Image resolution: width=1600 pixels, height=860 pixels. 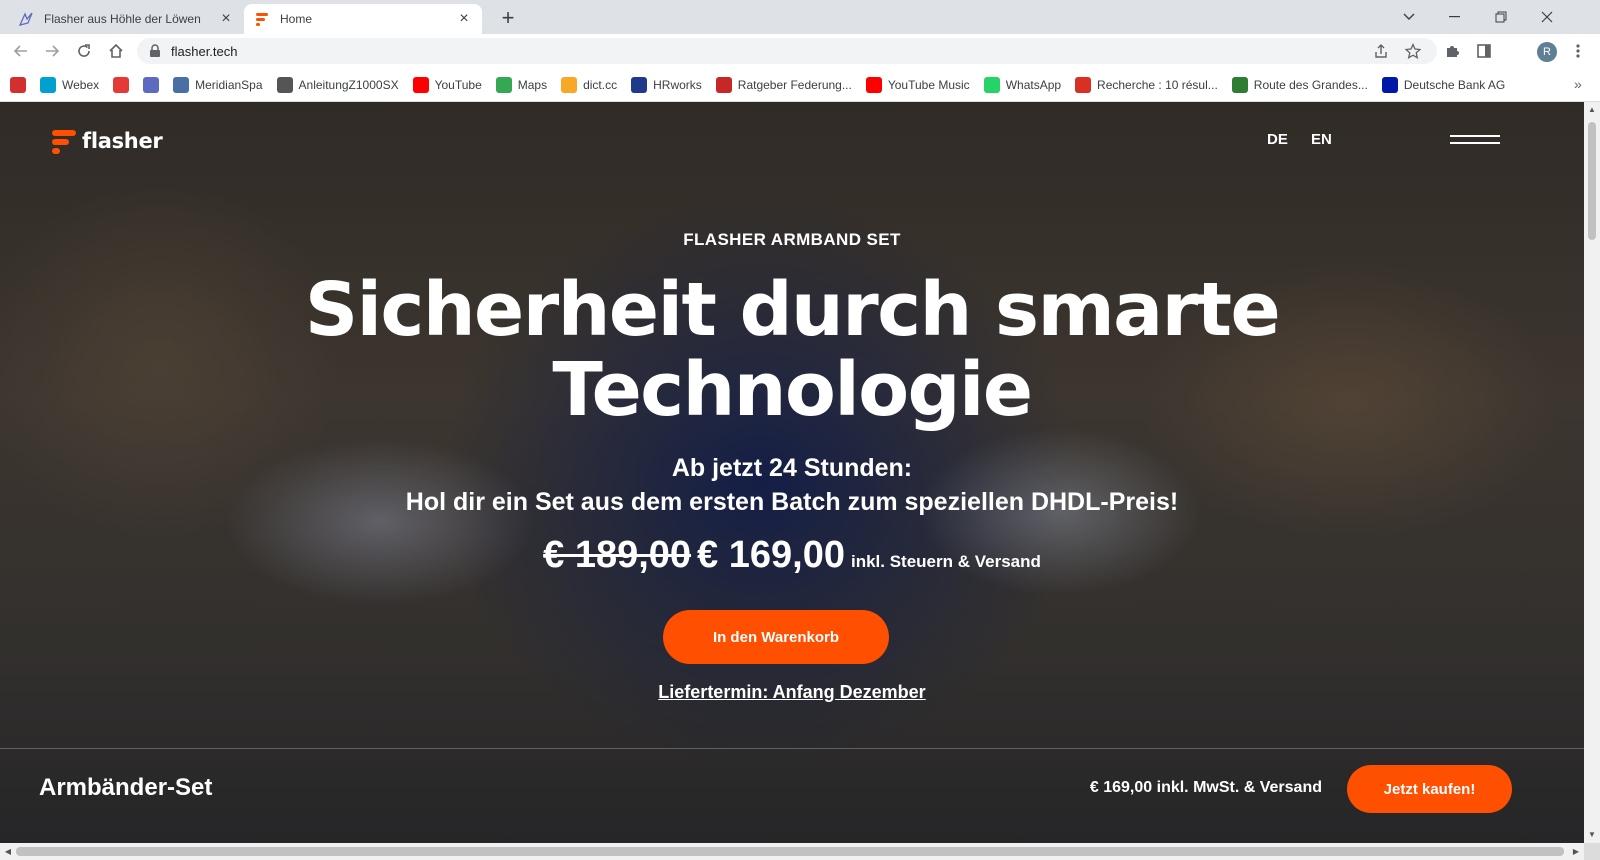 I want to click on headline-line-1: Sicherheit durch smarte, so click(x=792, y=310).